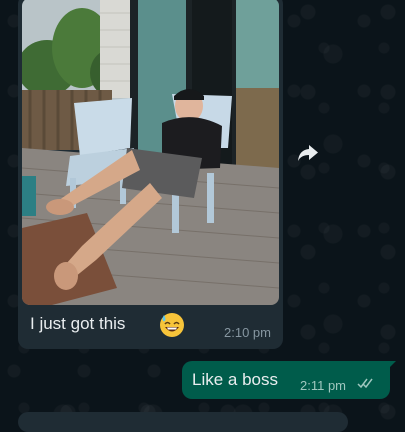  Describe the element at coordinates (247, 332) in the screenshot. I see `message-timestamp: 2:10 pm` at that location.